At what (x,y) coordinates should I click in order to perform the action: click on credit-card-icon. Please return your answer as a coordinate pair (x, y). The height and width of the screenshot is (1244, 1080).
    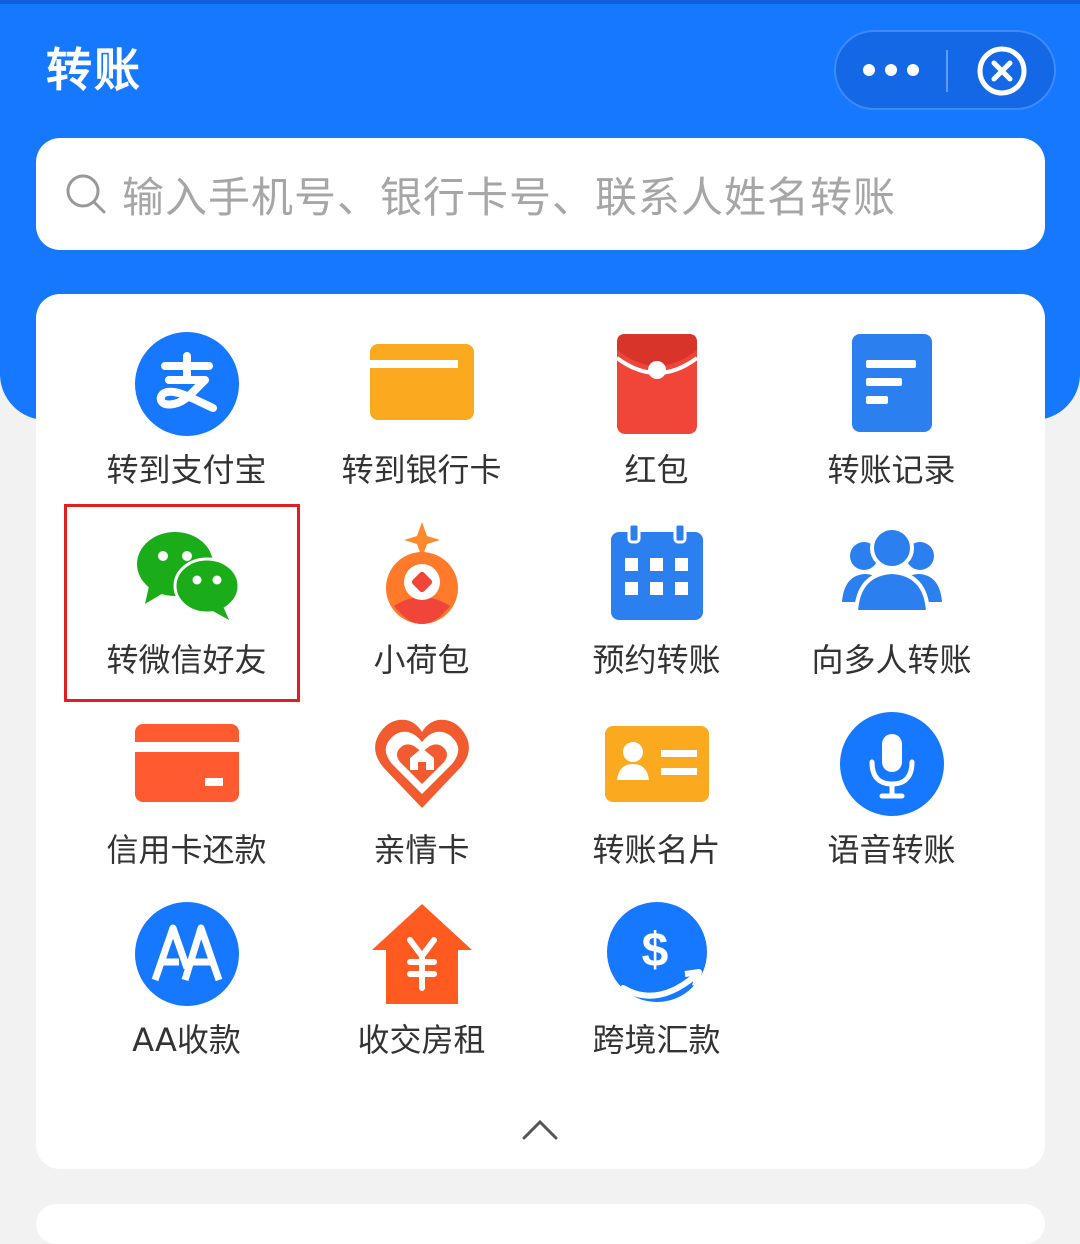
    Looking at the image, I should click on (187, 763).